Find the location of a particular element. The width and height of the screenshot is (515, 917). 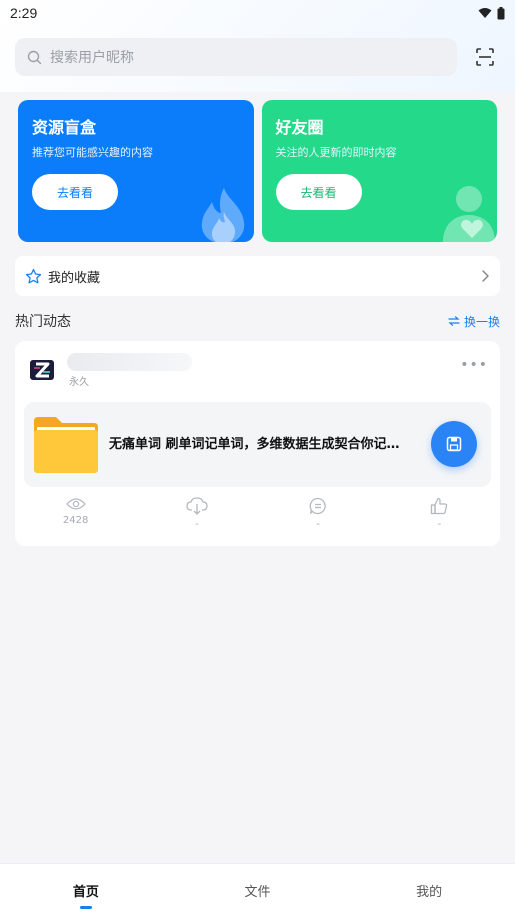

like-count: - is located at coordinates (439, 524).